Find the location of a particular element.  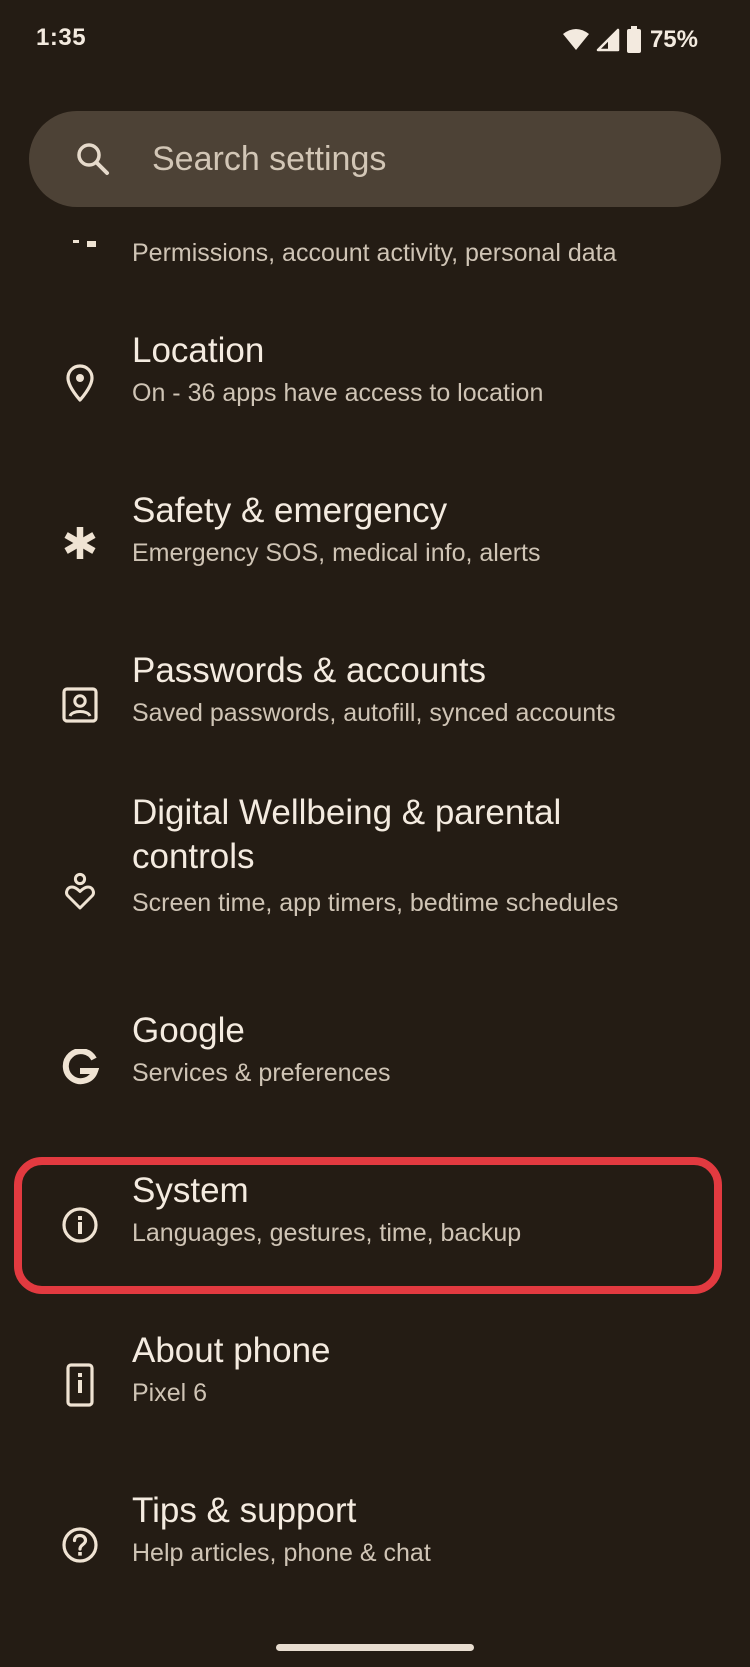

settings-item-title: About phone is located at coordinates (231, 1350).